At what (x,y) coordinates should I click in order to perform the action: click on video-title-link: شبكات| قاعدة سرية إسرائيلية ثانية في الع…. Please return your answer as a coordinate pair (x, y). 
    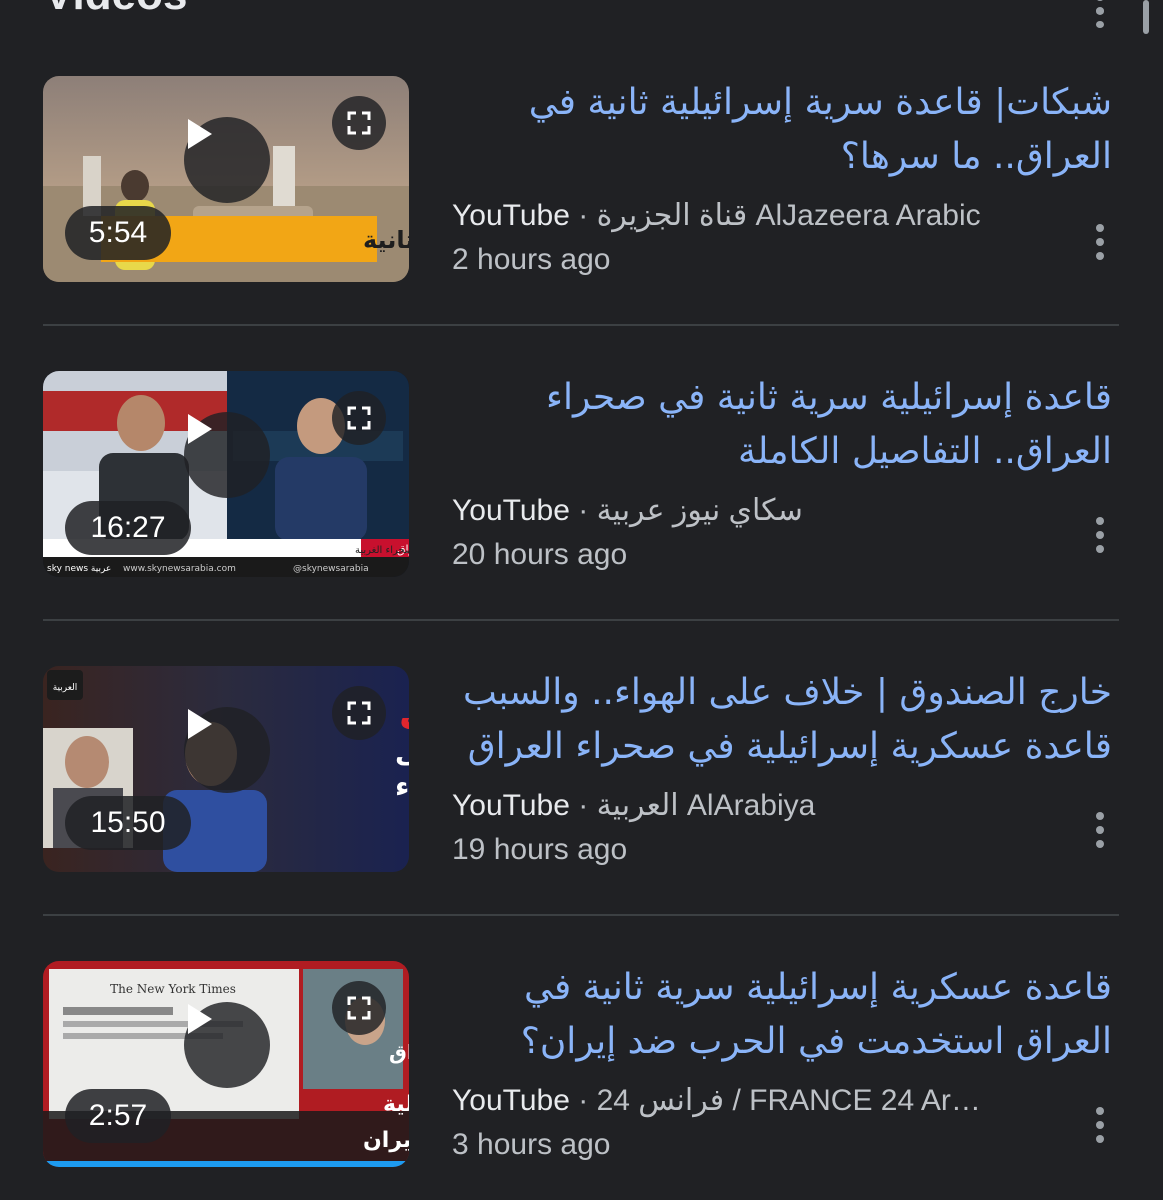
    Looking at the image, I should click on (782, 130).